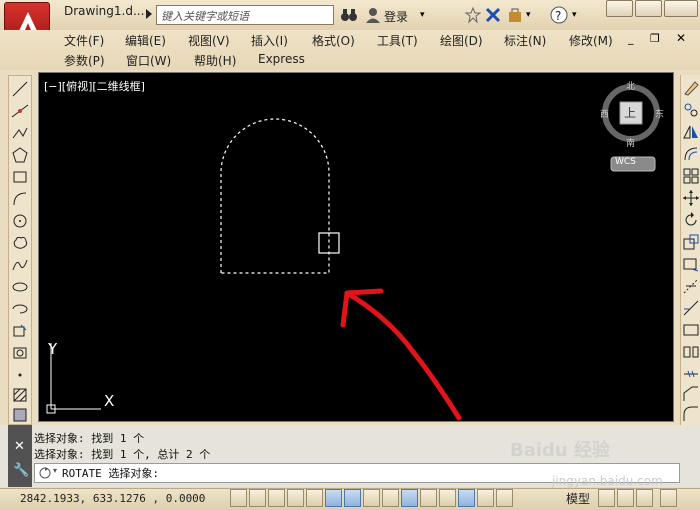 The height and width of the screenshot is (510, 700). What do you see at coordinates (574, 15) in the screenshot?
I see `help-dropdown-icon: ▾` at bounding box center [574, 15].